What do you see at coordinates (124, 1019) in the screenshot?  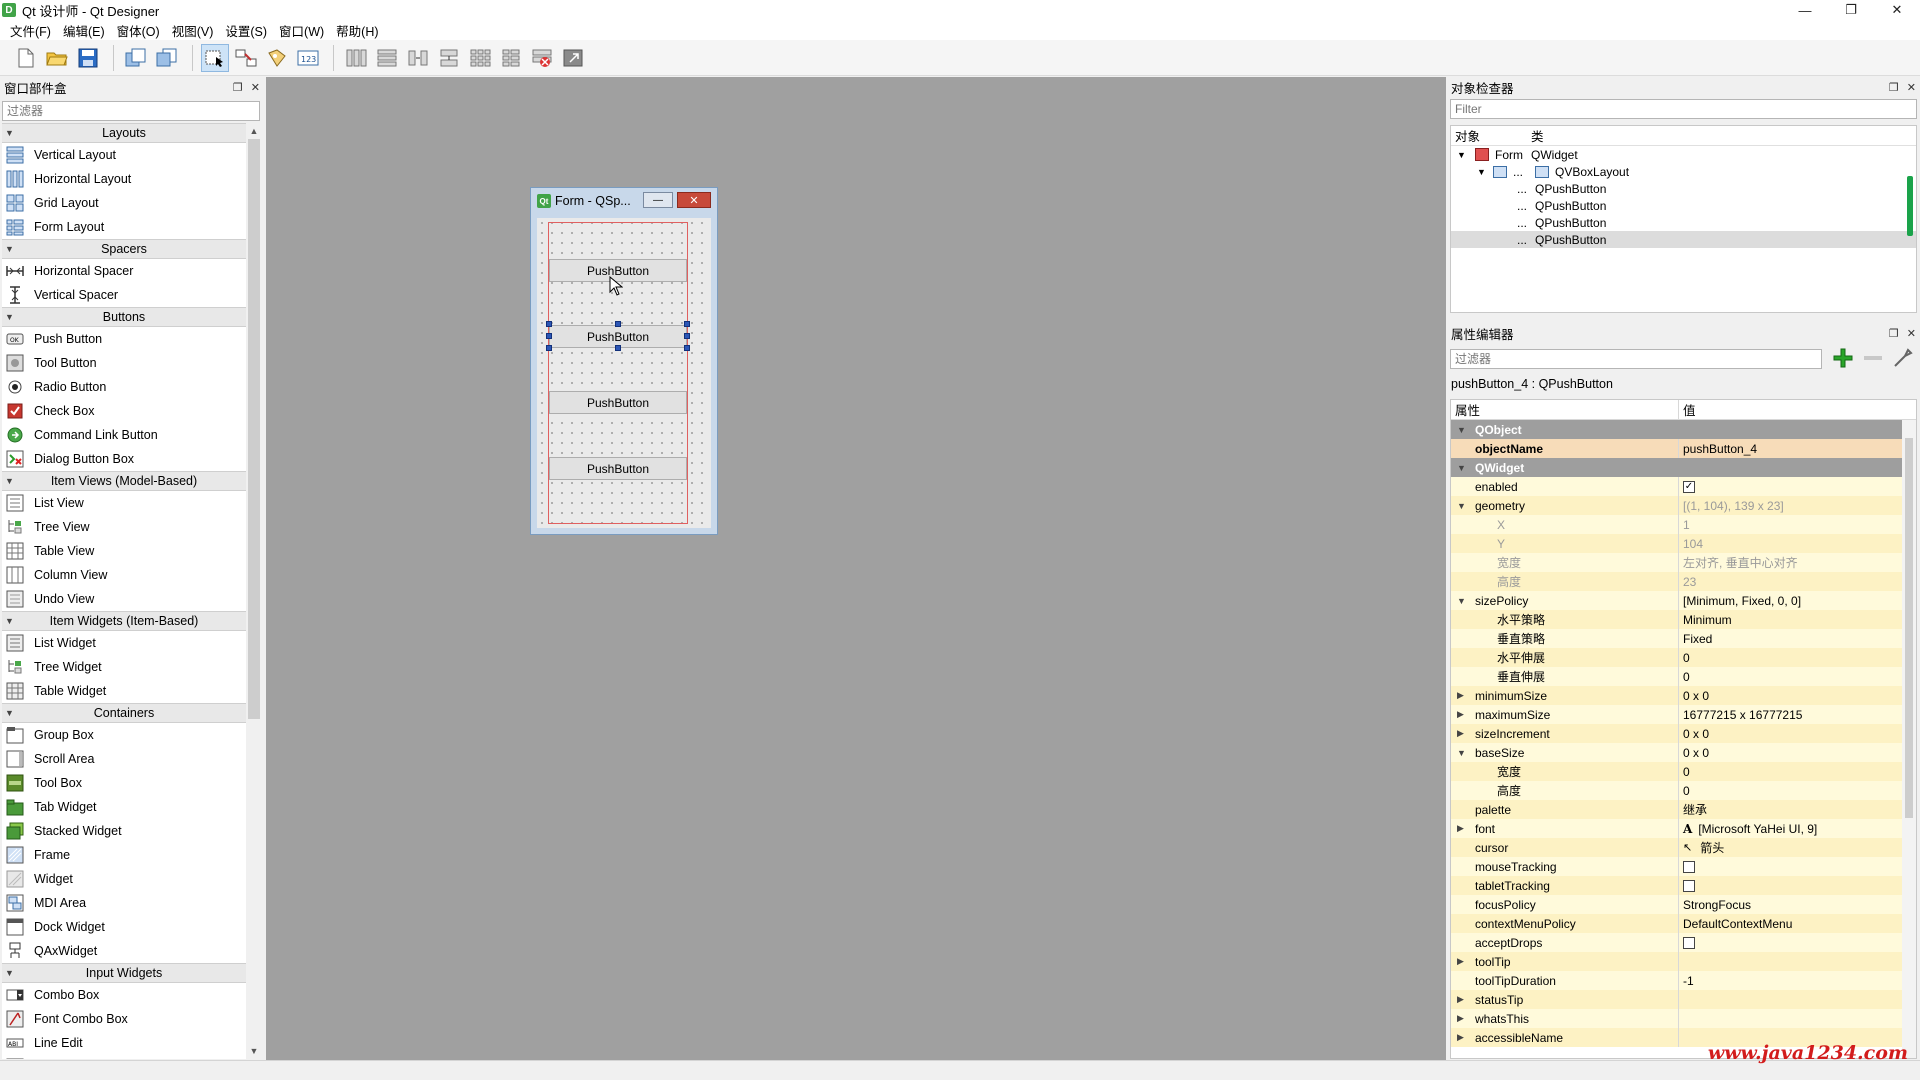 I see `widget-item-font-combo-box: Font Combo Box` at bounding box center [124, 1019].